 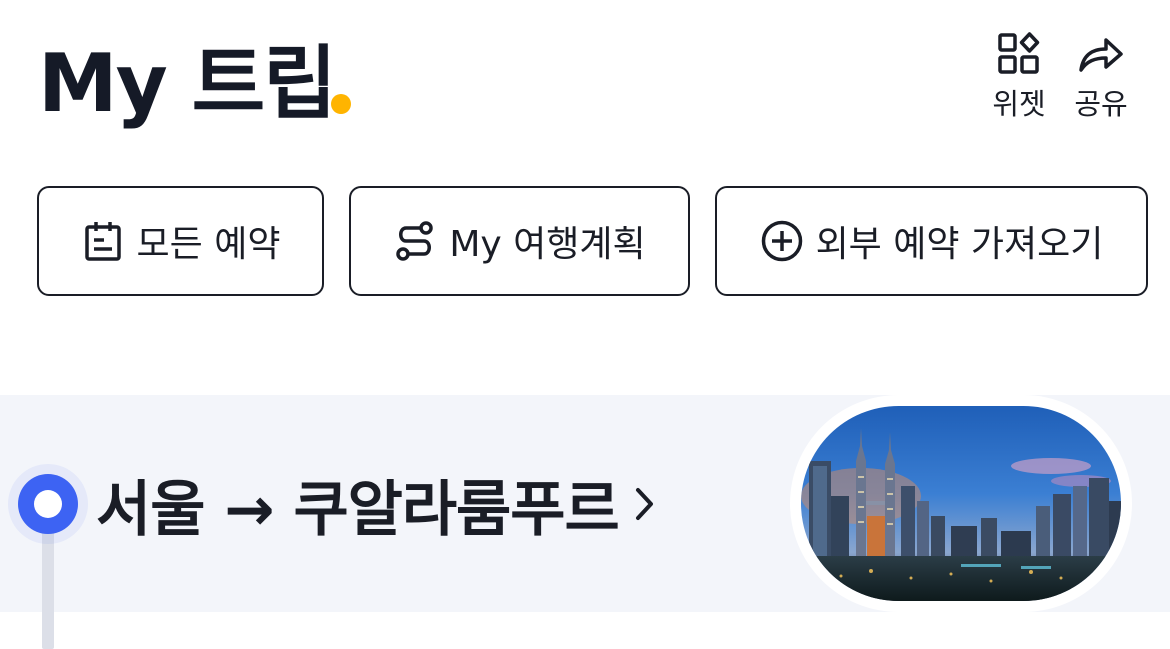 I want to click on destination-image, so click(x=961, y=503).